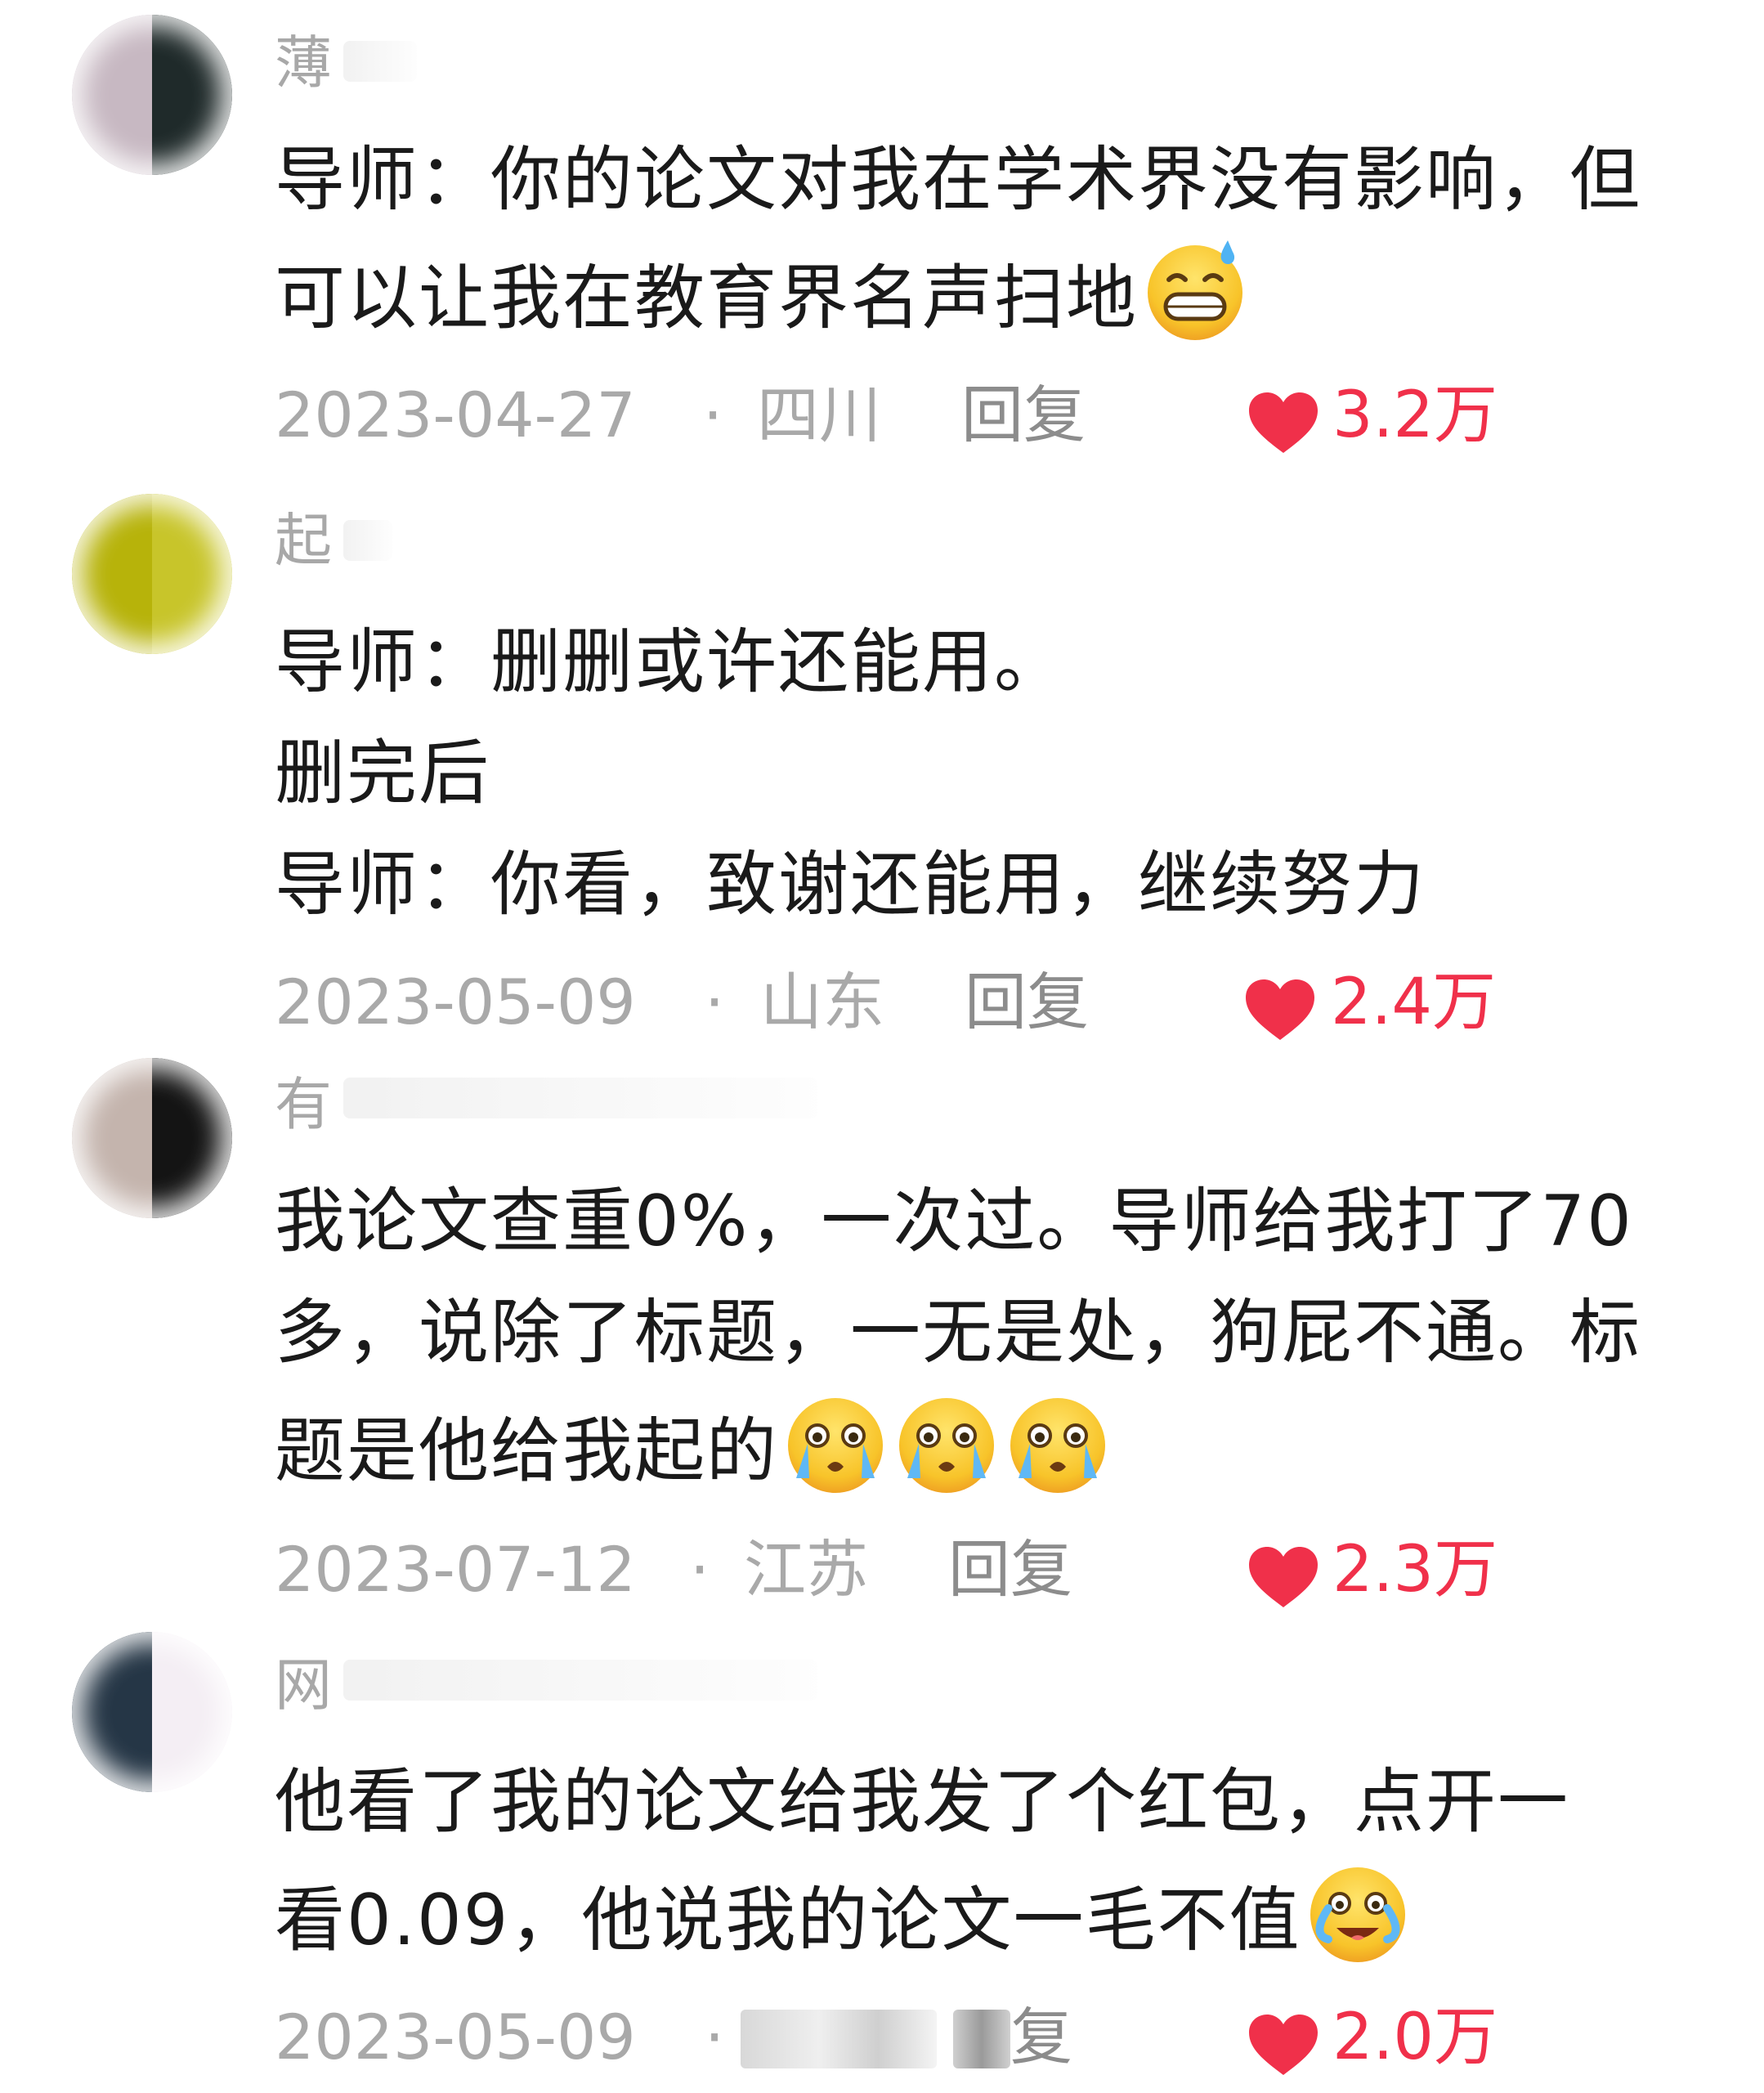 The width and height of the screenshot is (1764, 2093). What do you see at coordinates (303, 541) in the screenshot?
I see `username: 起` at bounding box center [303, 541].